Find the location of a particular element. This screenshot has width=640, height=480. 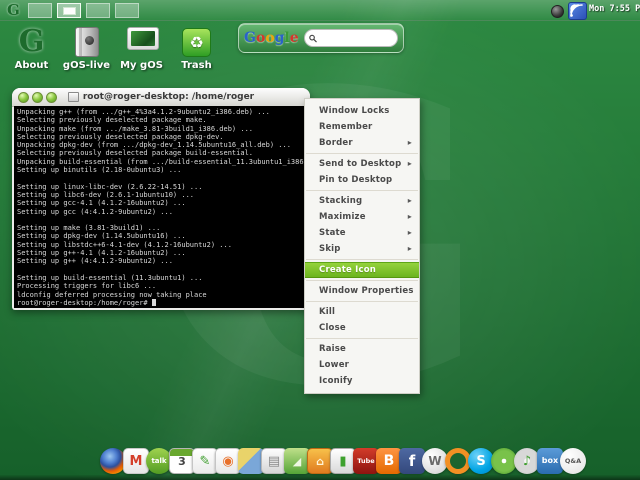

search-field-wrap is located at coordinates (350, 38).